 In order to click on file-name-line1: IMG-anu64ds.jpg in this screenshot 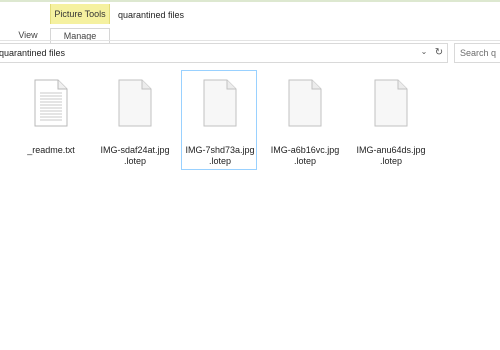, I will do `click(391, 150)`.